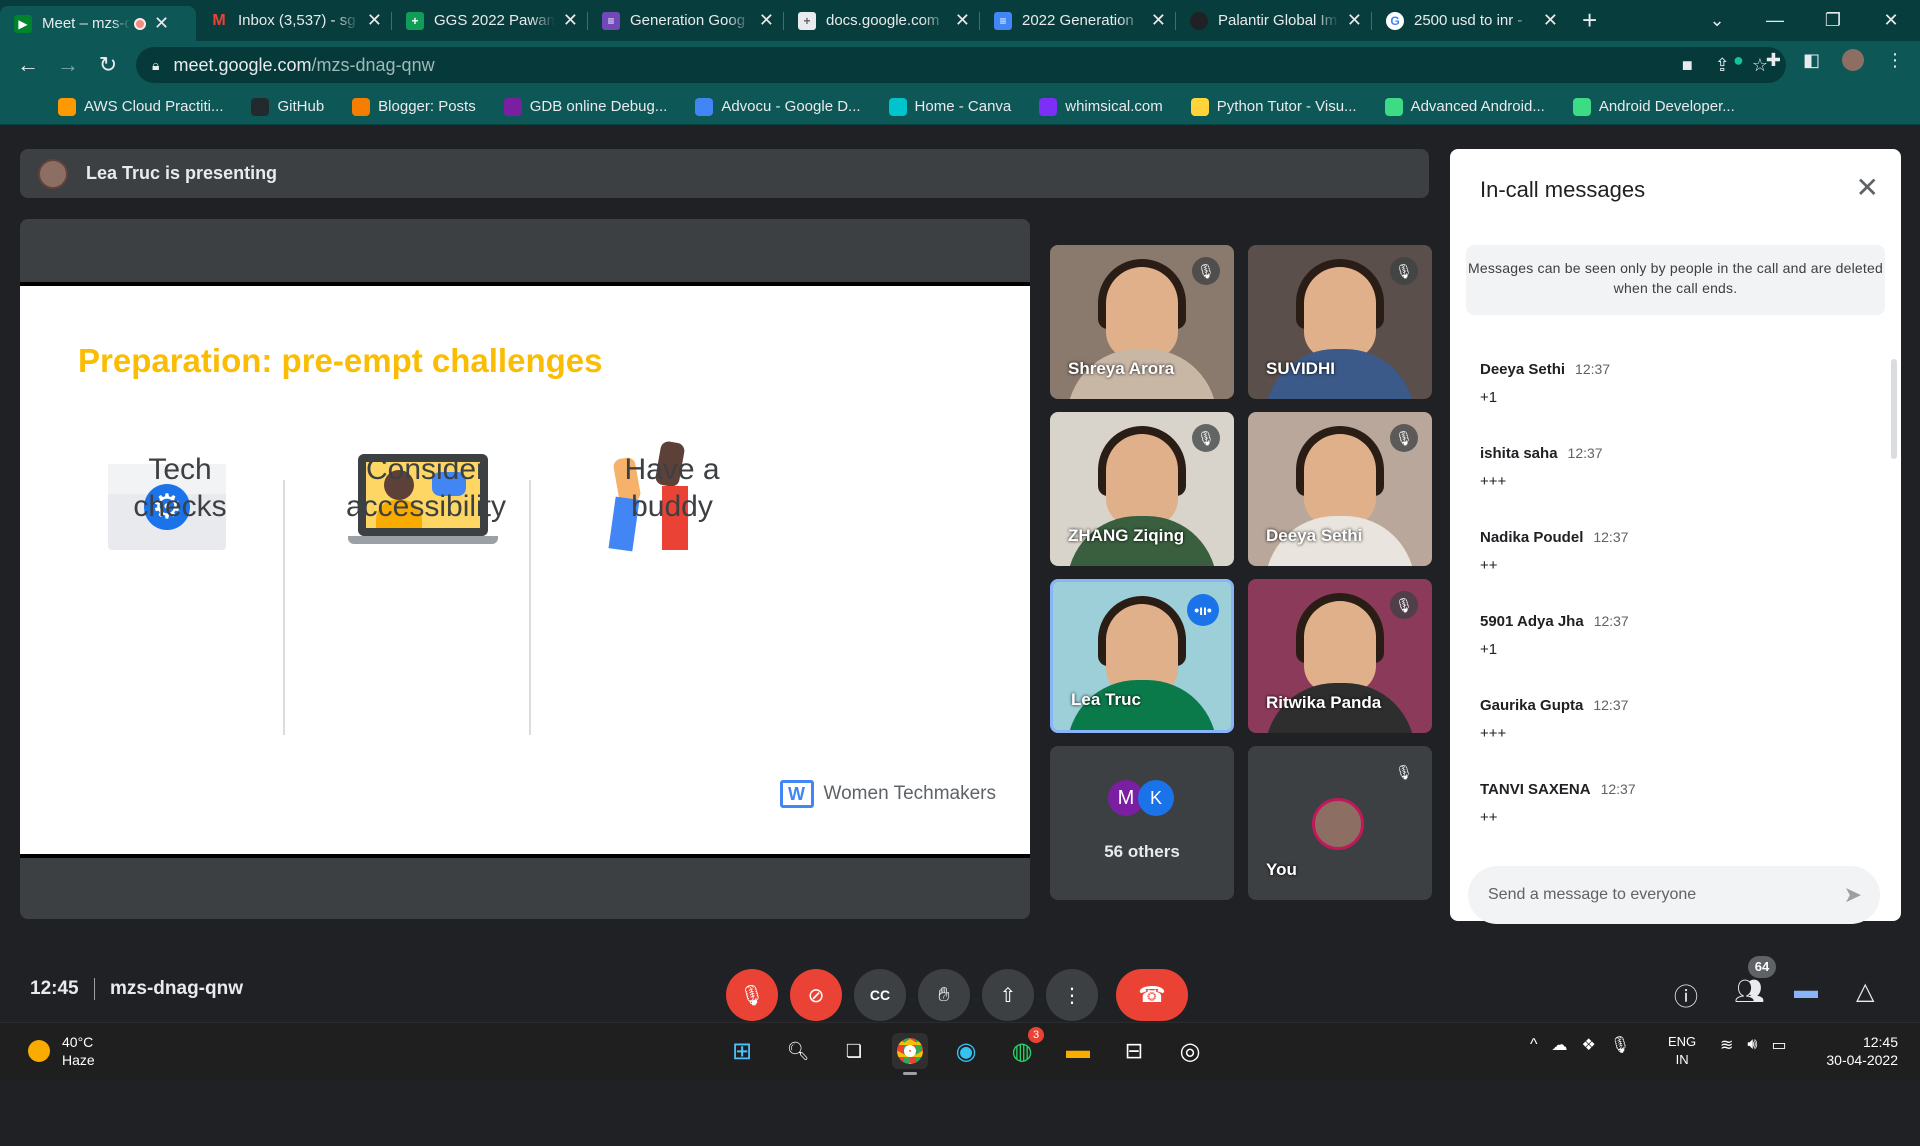 The image size is (1920, 1146). I want to click on new-tab-icon: +, so click(1589, 20).